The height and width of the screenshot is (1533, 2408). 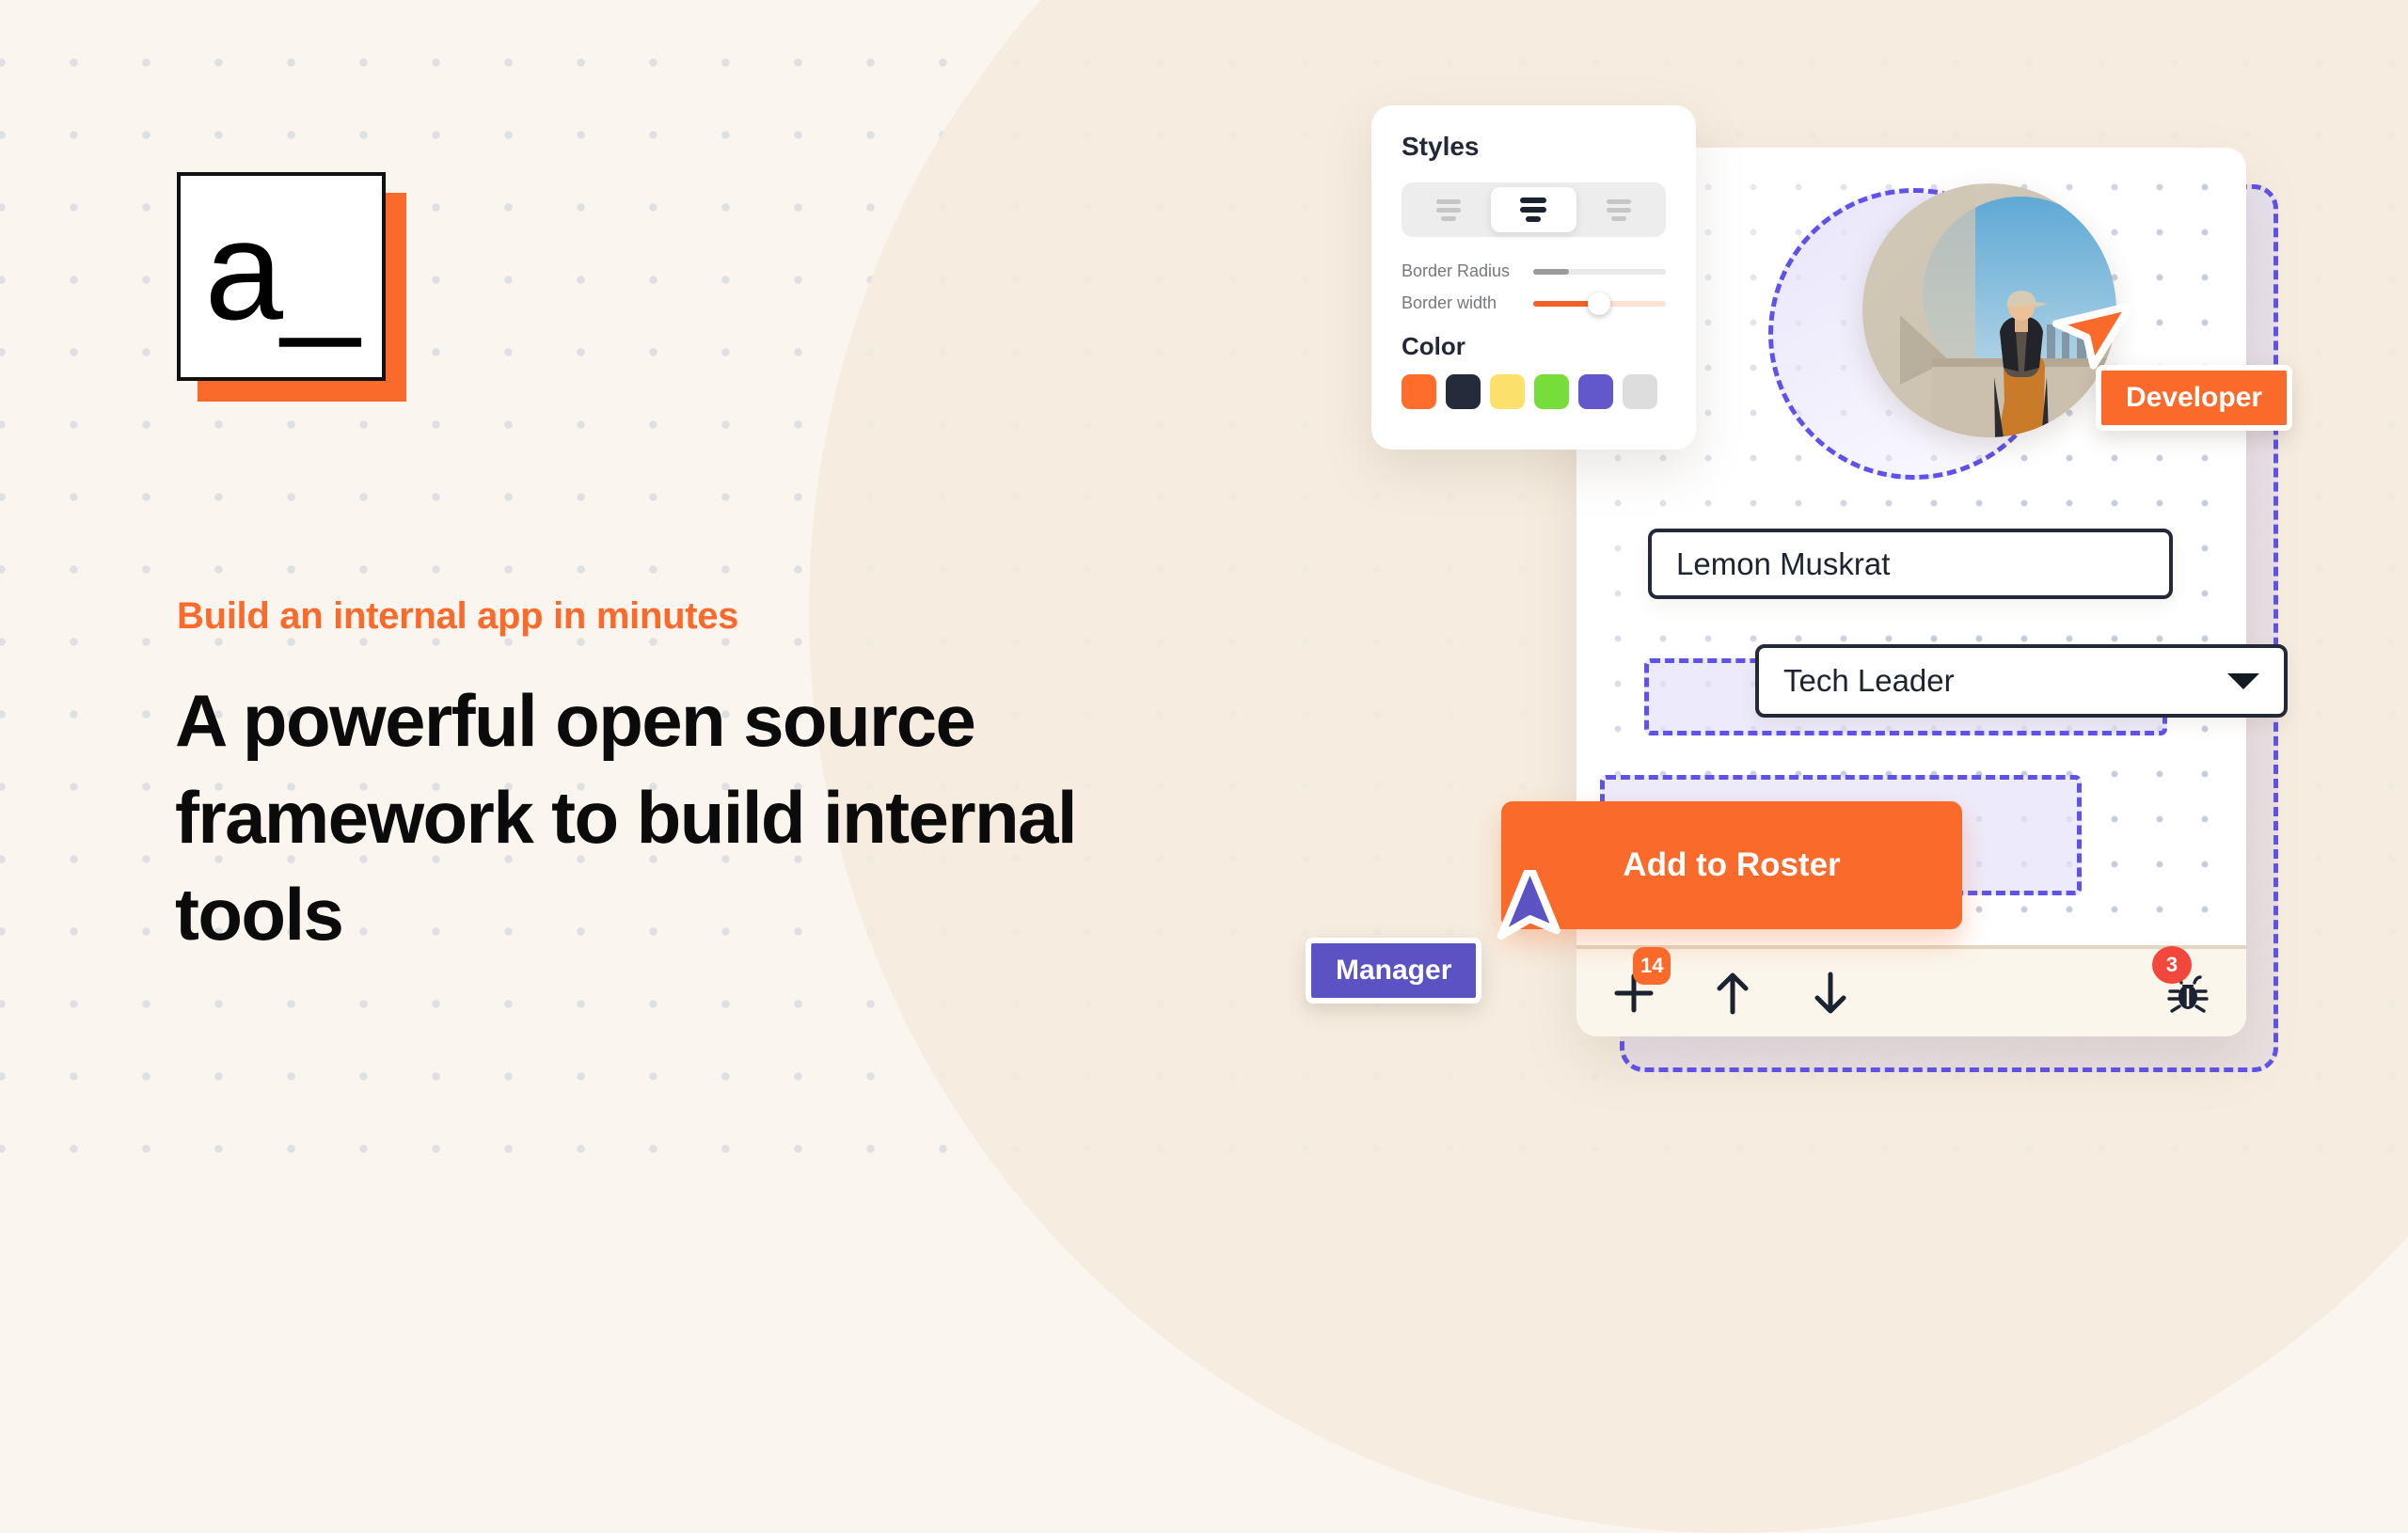 What do you see at coordinates (1457, 270) in the screenshot?
I see `border-radius-label: Border Radius` at bounding box center [1457, 270].